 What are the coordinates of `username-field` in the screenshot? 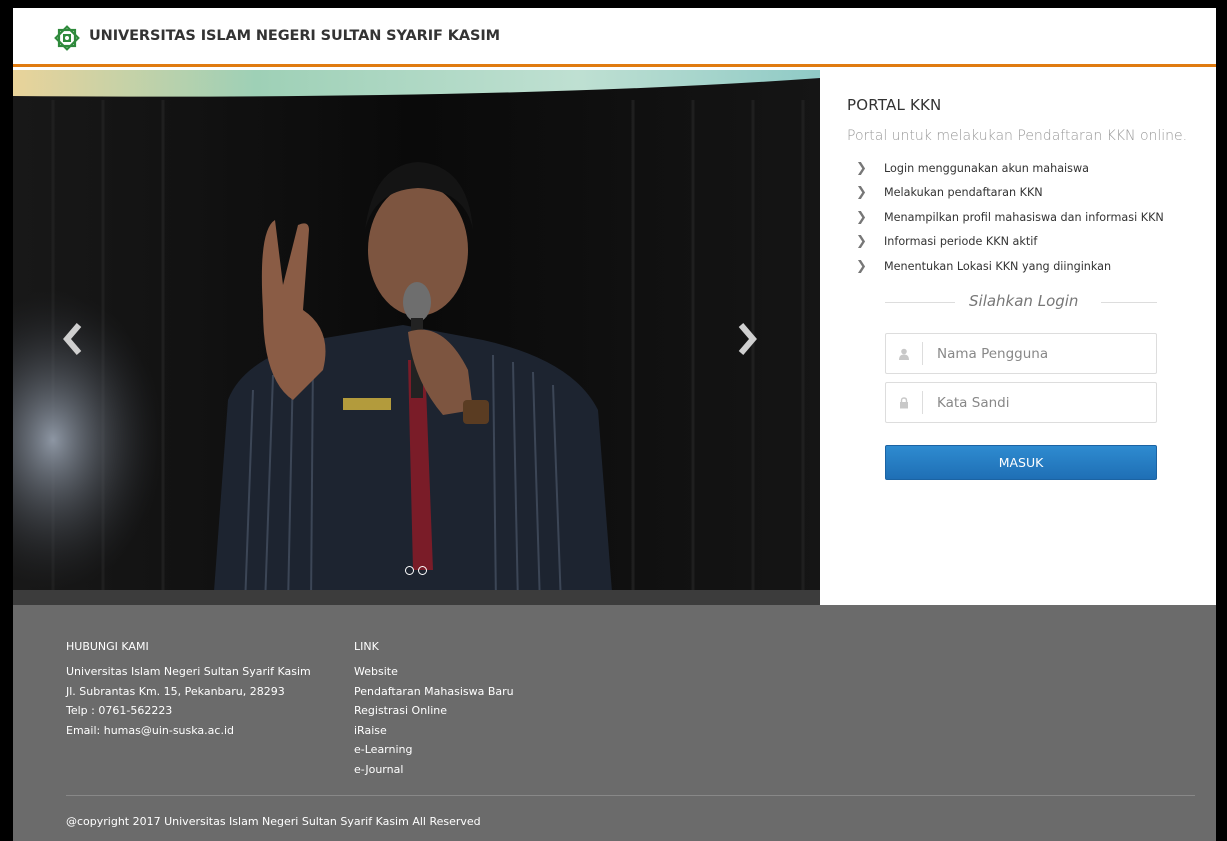 It's located at (1021, 353).